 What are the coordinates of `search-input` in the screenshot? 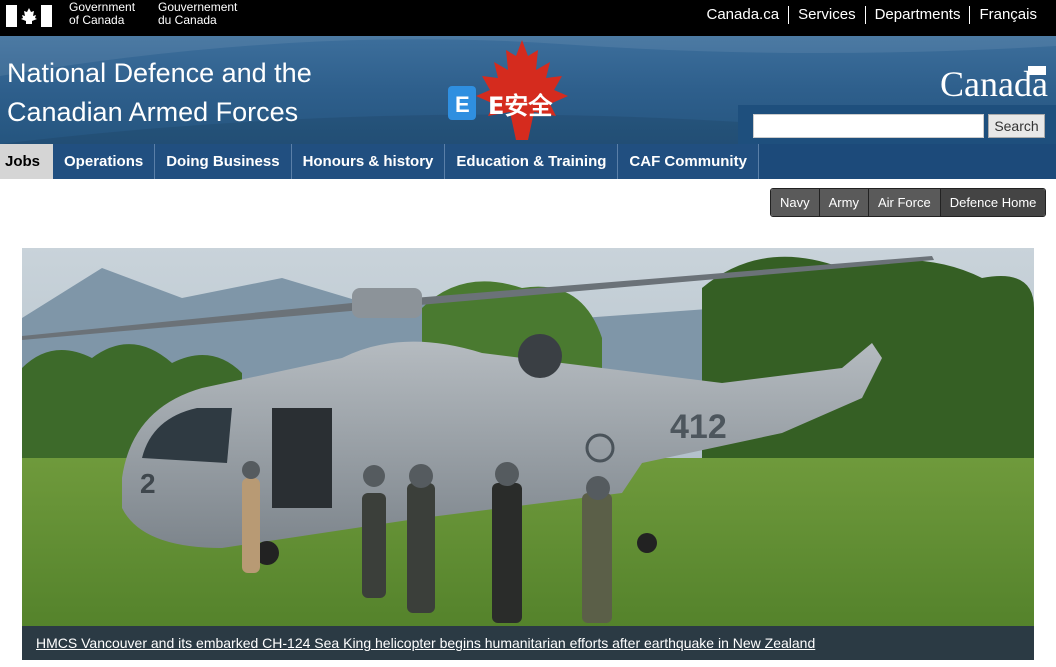 It's located at (868, 126).